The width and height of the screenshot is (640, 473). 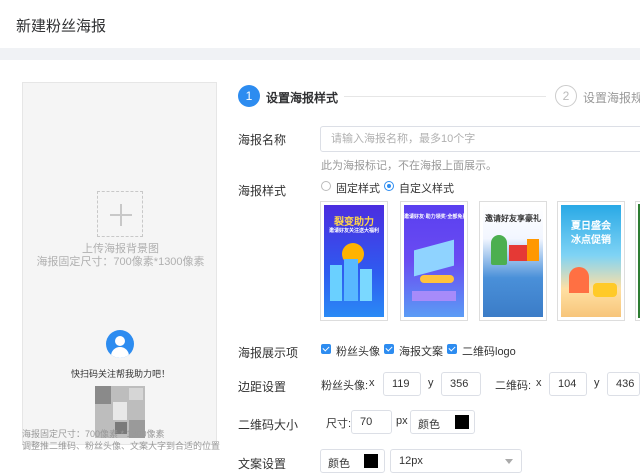 I want to click on display-options-label: 海报展示项, so click(x=268, y=353).